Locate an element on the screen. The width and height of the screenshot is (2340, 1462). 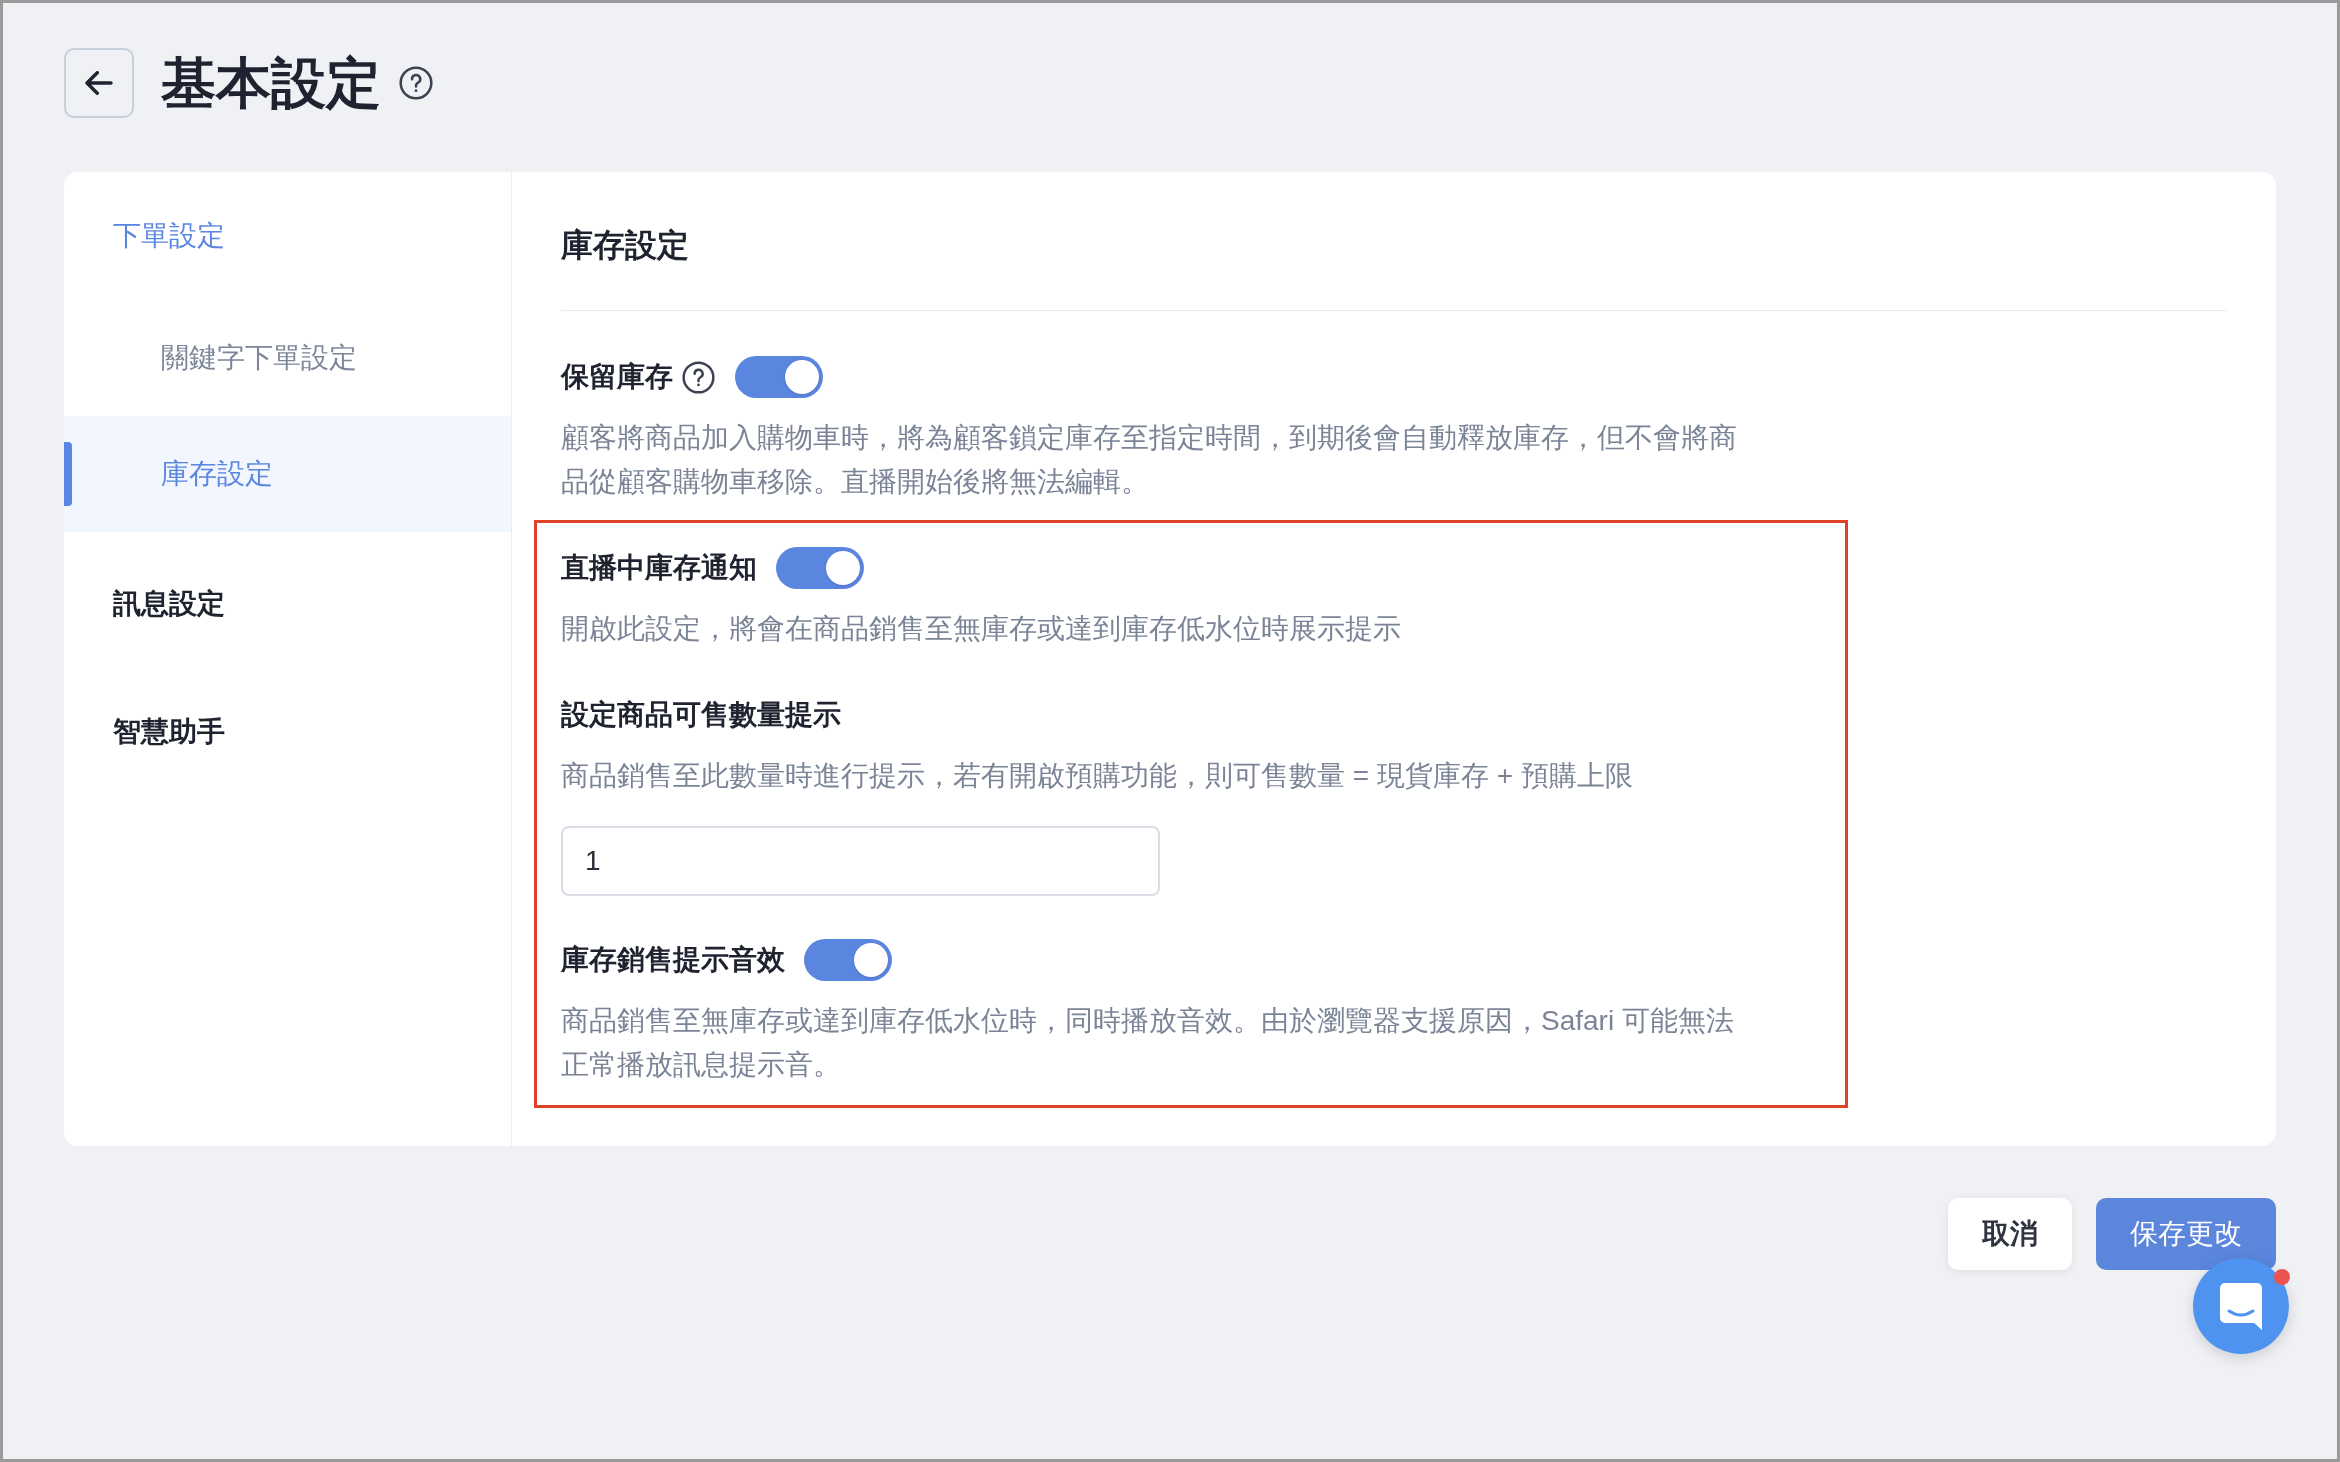
setting-description: 開啟此設定，將會在商品銷售至無庫存或達到庫存低水位時展示提示 is located at coordinates (981, 629).